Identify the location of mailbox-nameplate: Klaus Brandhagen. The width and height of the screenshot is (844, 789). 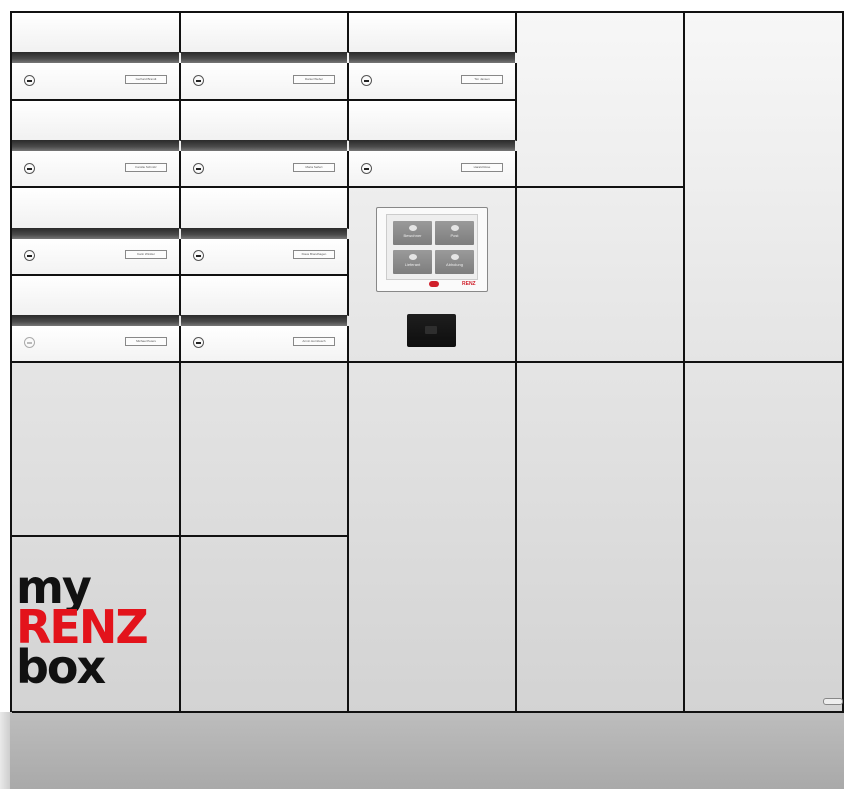
(314, 254).